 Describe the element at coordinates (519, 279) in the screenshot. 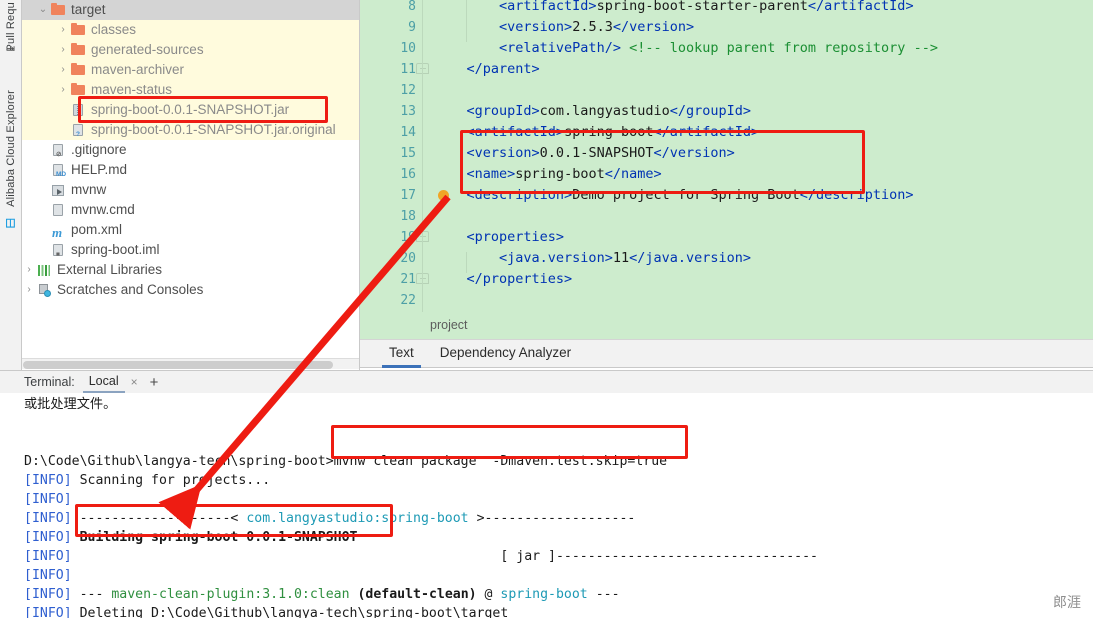

I see `code-token: </properties>` at that location.